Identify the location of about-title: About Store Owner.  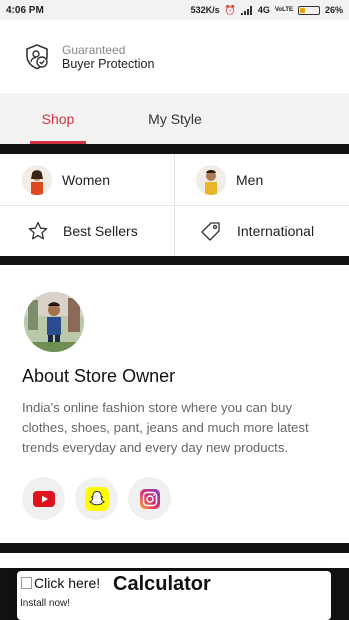
(99, 376).